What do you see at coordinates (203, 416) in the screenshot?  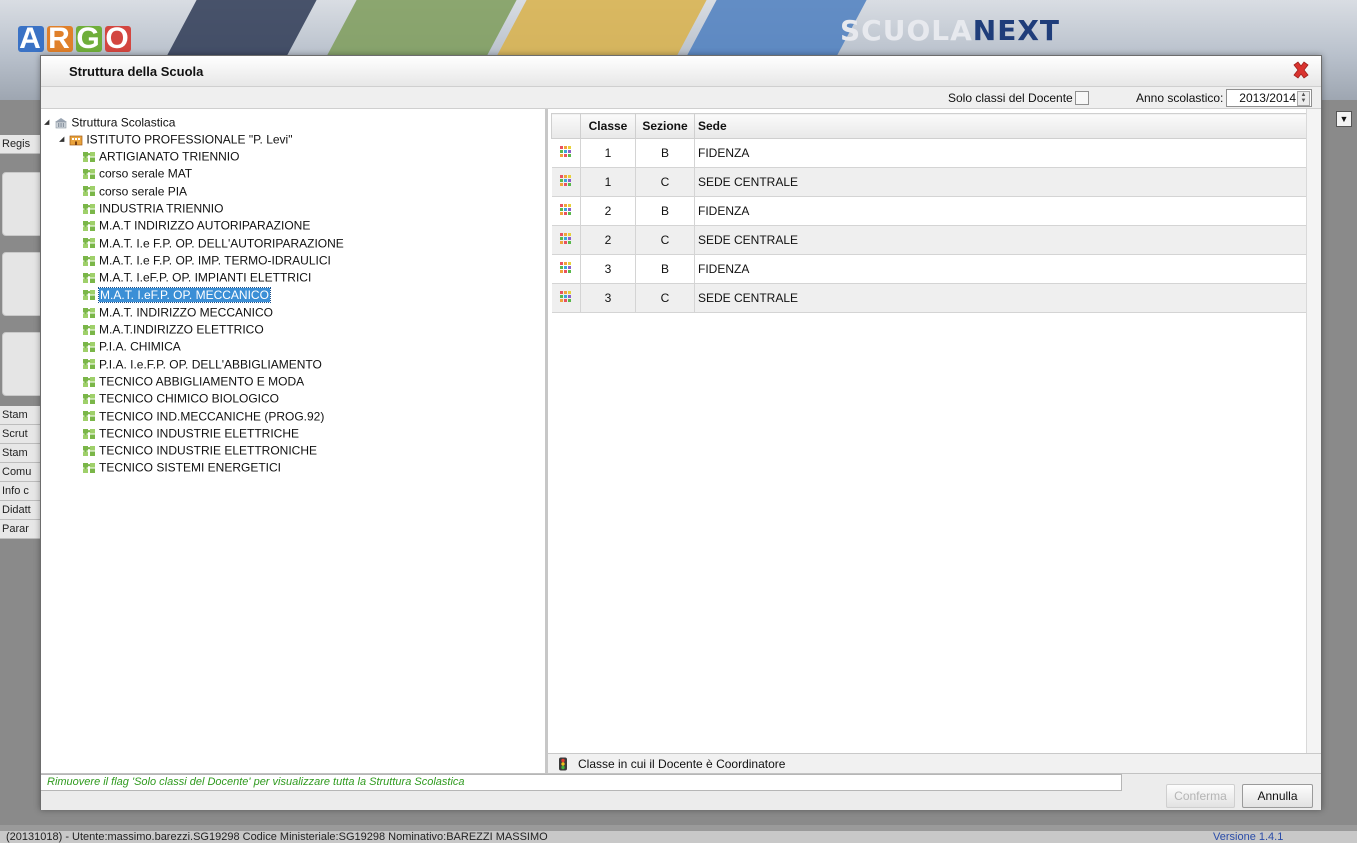 I see `tree-node-course: TECNICO IND.MECCANICHE (PROG.92)` at bounding box center [203, 416].